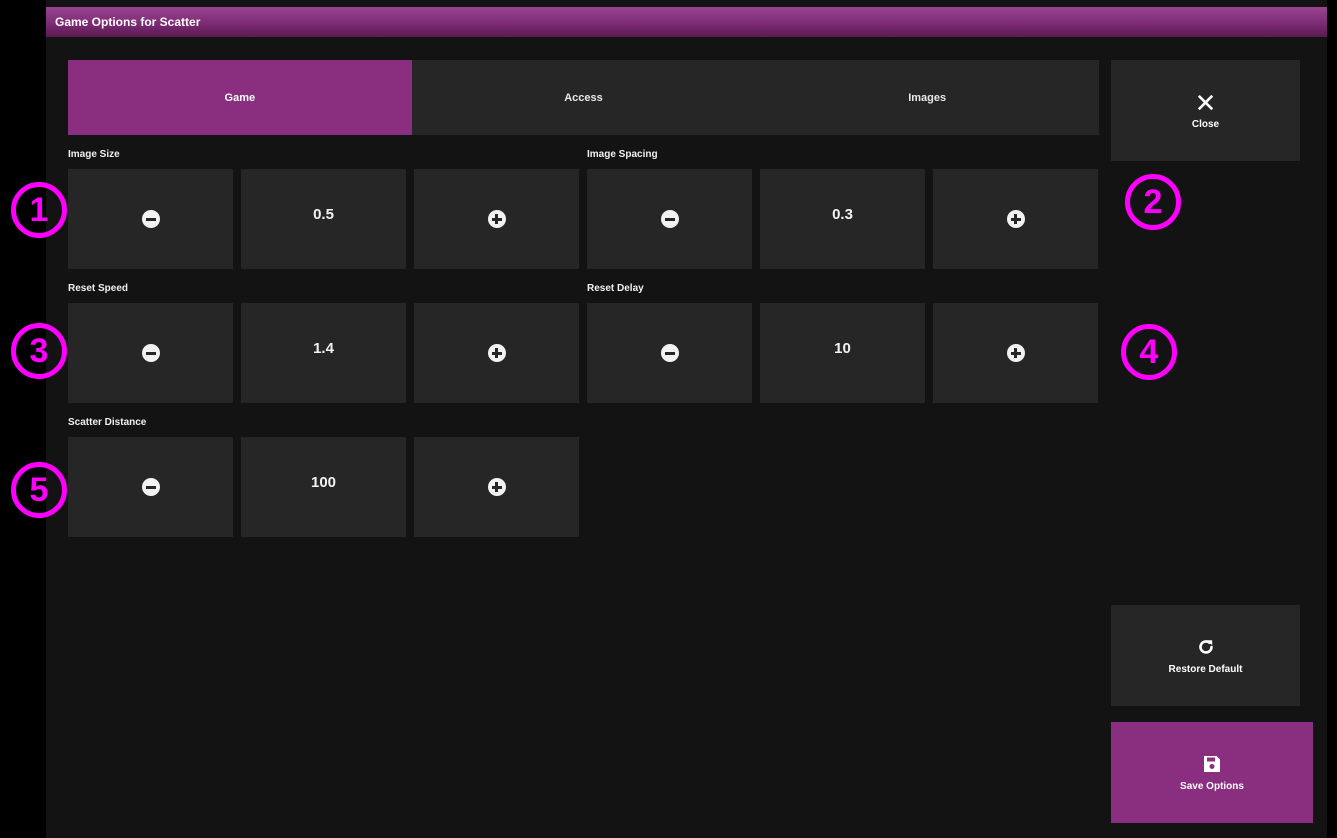 The image size is (1337, 838). I want to click on image-size-value-cell: 0.5, so click(323, 219).